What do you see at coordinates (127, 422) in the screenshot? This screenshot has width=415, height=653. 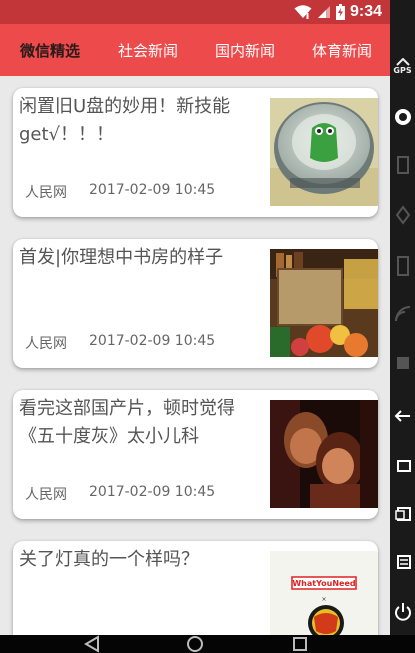 I see `article-title: 看完这部国产片，顿时觉得《五十度灰》太小儿科` at bounding box center [127, 422].